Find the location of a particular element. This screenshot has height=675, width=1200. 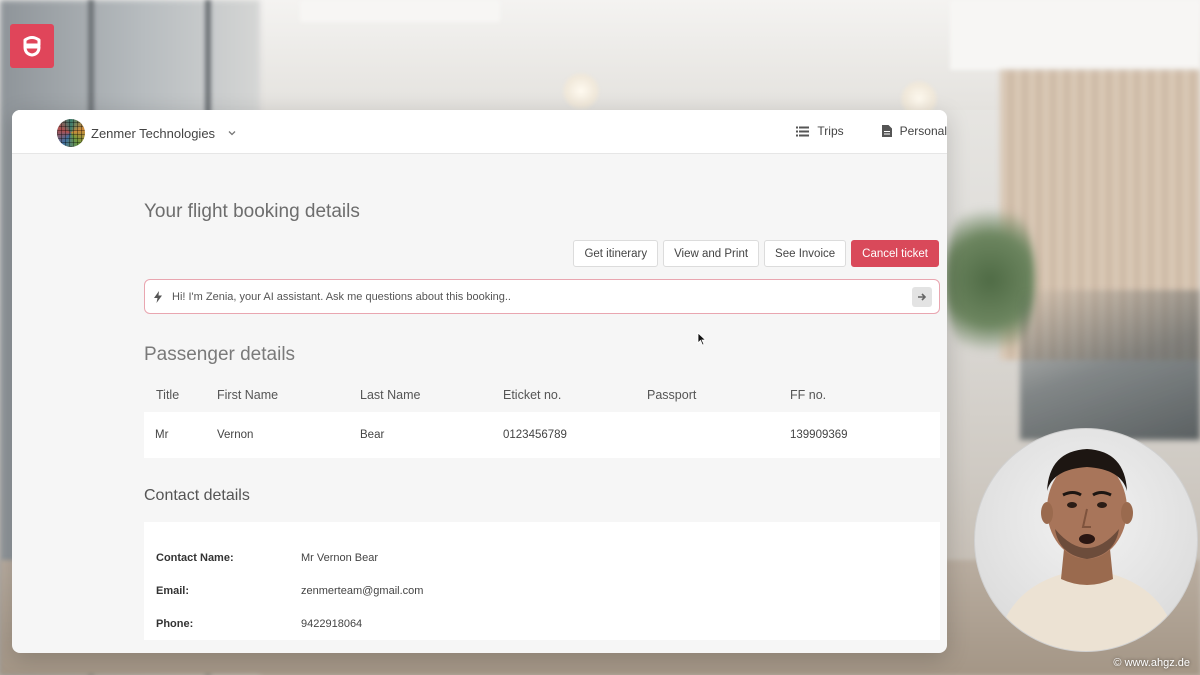

phone-label: Phone: is located at coordinates (175, 623).